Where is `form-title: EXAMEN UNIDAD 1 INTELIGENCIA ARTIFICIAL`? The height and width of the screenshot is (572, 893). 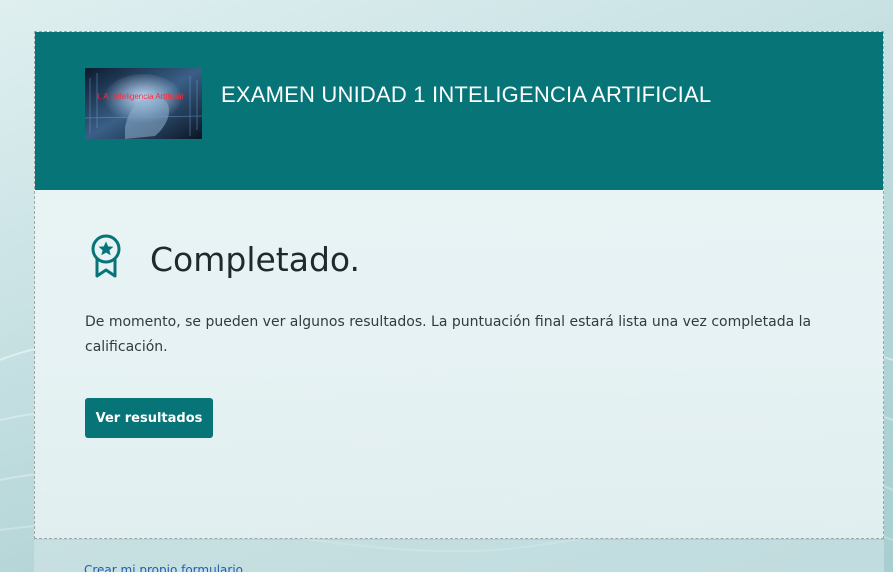
form-title: EXAMEN UNIDAD 1 INTELIGENCIA ARTIFICIAL is located at coordinates (466, 94).